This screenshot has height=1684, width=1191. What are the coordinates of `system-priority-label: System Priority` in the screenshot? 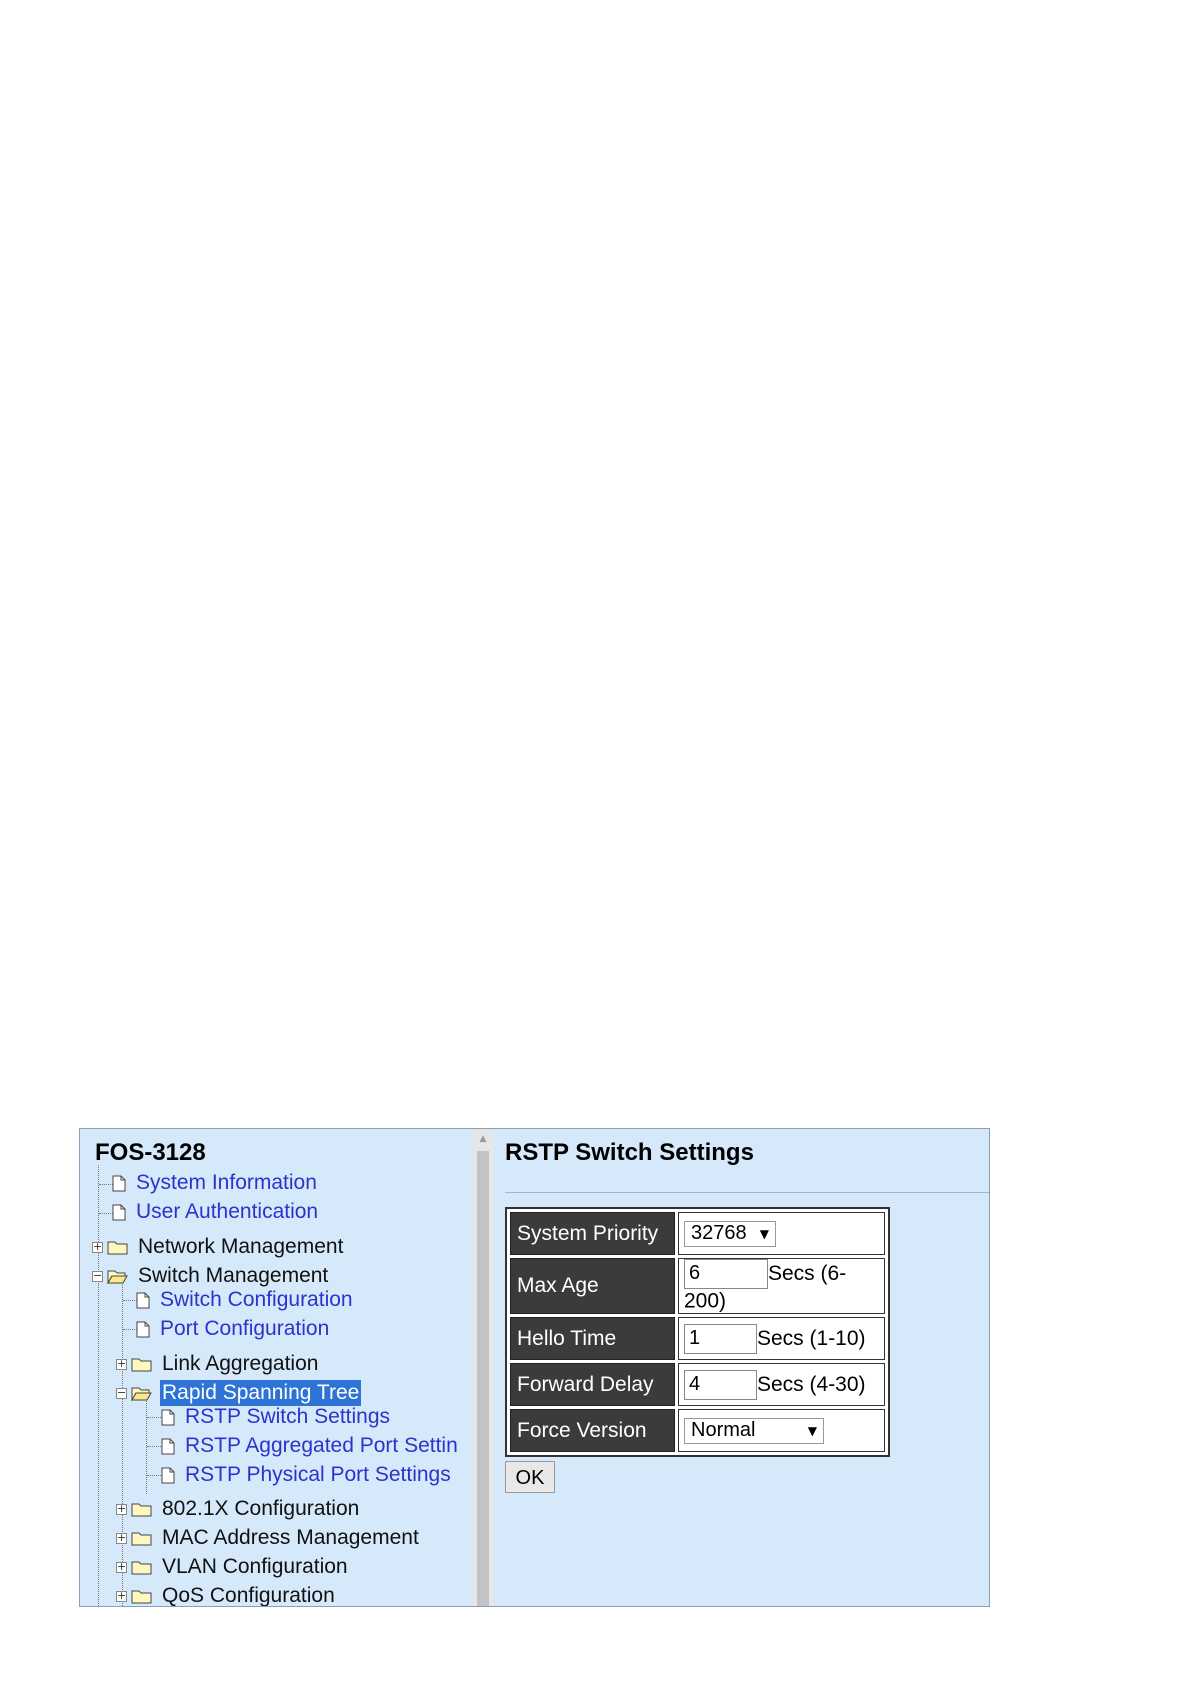 It's located at (592, 1233).